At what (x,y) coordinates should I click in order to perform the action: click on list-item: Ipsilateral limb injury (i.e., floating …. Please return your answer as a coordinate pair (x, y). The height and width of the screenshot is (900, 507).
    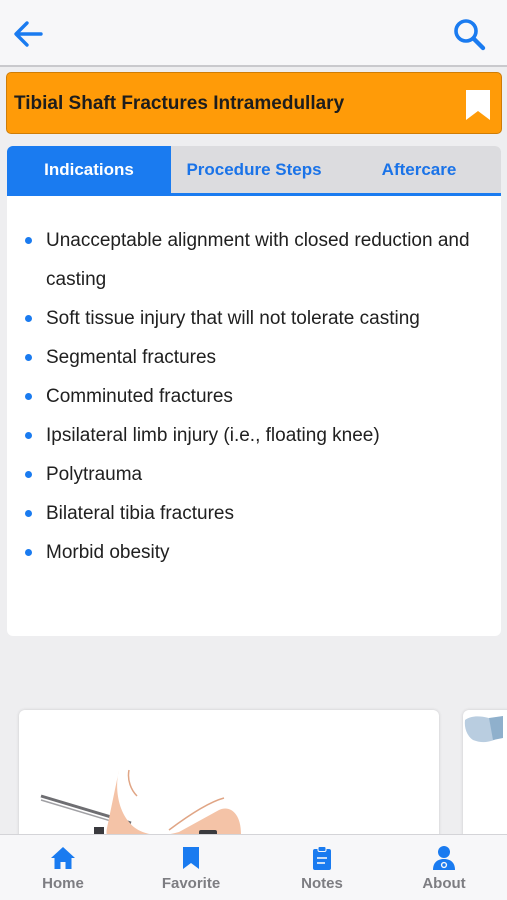
    Looking at the image, I should click on (254, 435).